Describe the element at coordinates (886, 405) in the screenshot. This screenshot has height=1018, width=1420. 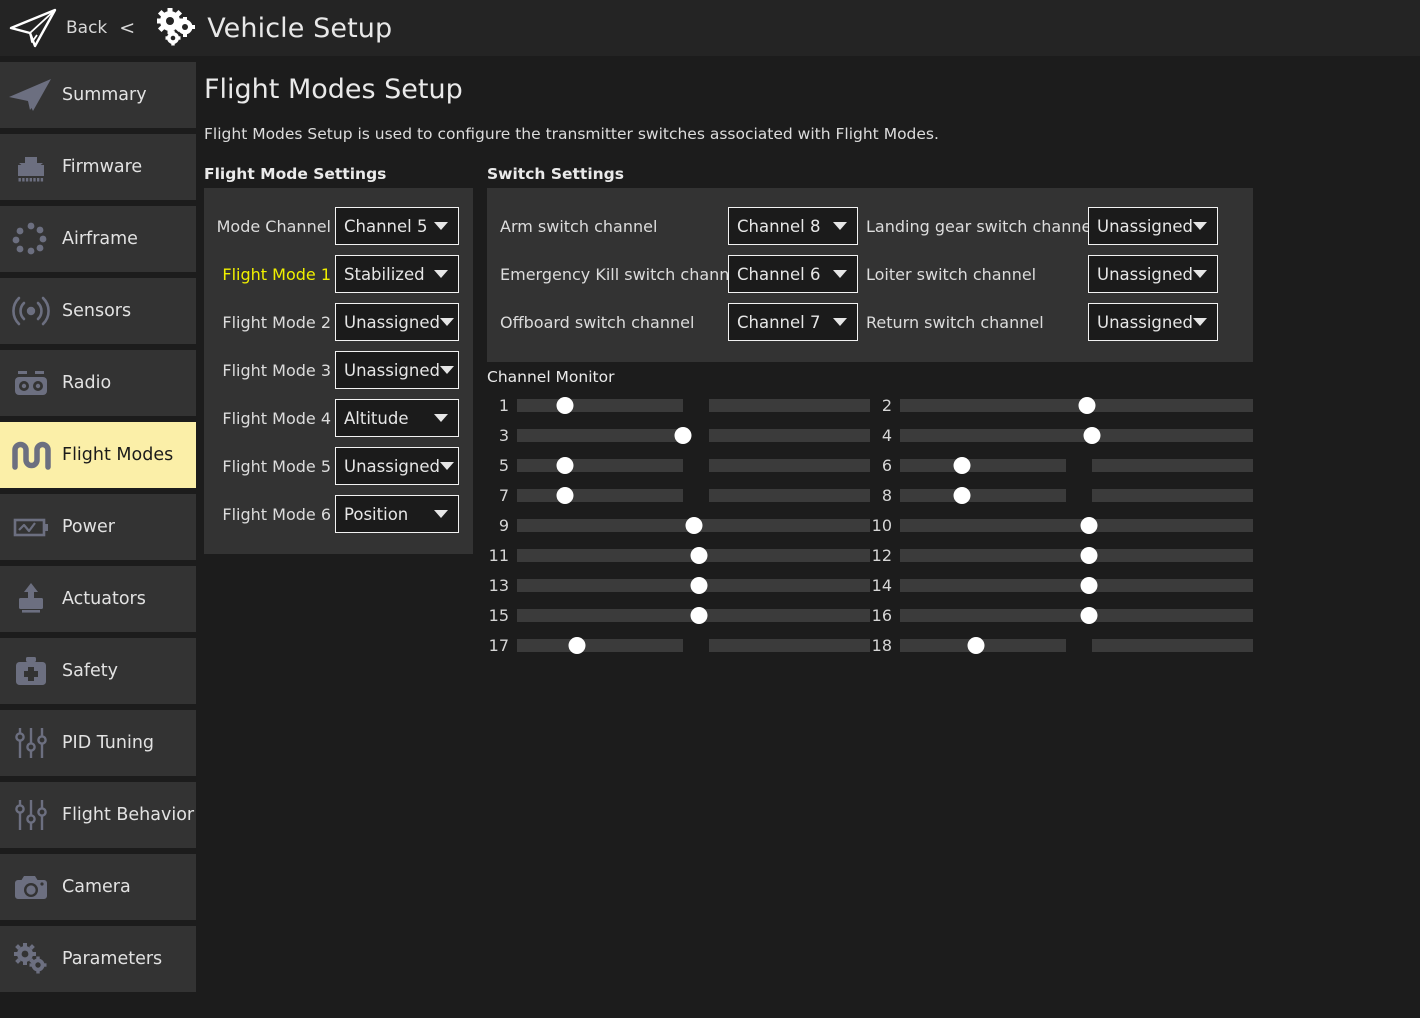
I see `channel-number: 2` at that location.